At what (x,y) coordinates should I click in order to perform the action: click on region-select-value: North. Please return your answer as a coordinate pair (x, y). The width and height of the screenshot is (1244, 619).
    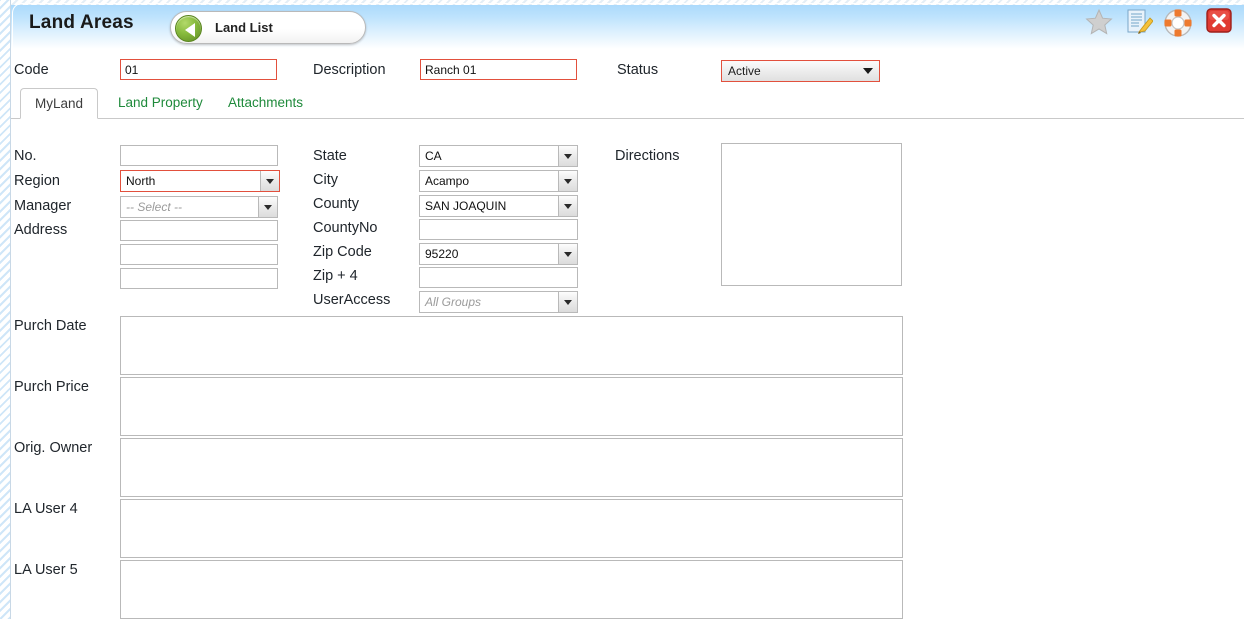
    Looking at the image, I should click on (141, 181).